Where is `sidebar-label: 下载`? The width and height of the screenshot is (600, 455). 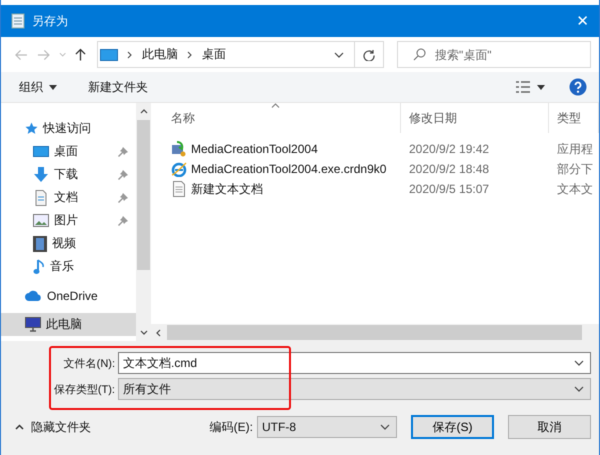 sidebar-label: 下载 is located at coordinates (66, 174).